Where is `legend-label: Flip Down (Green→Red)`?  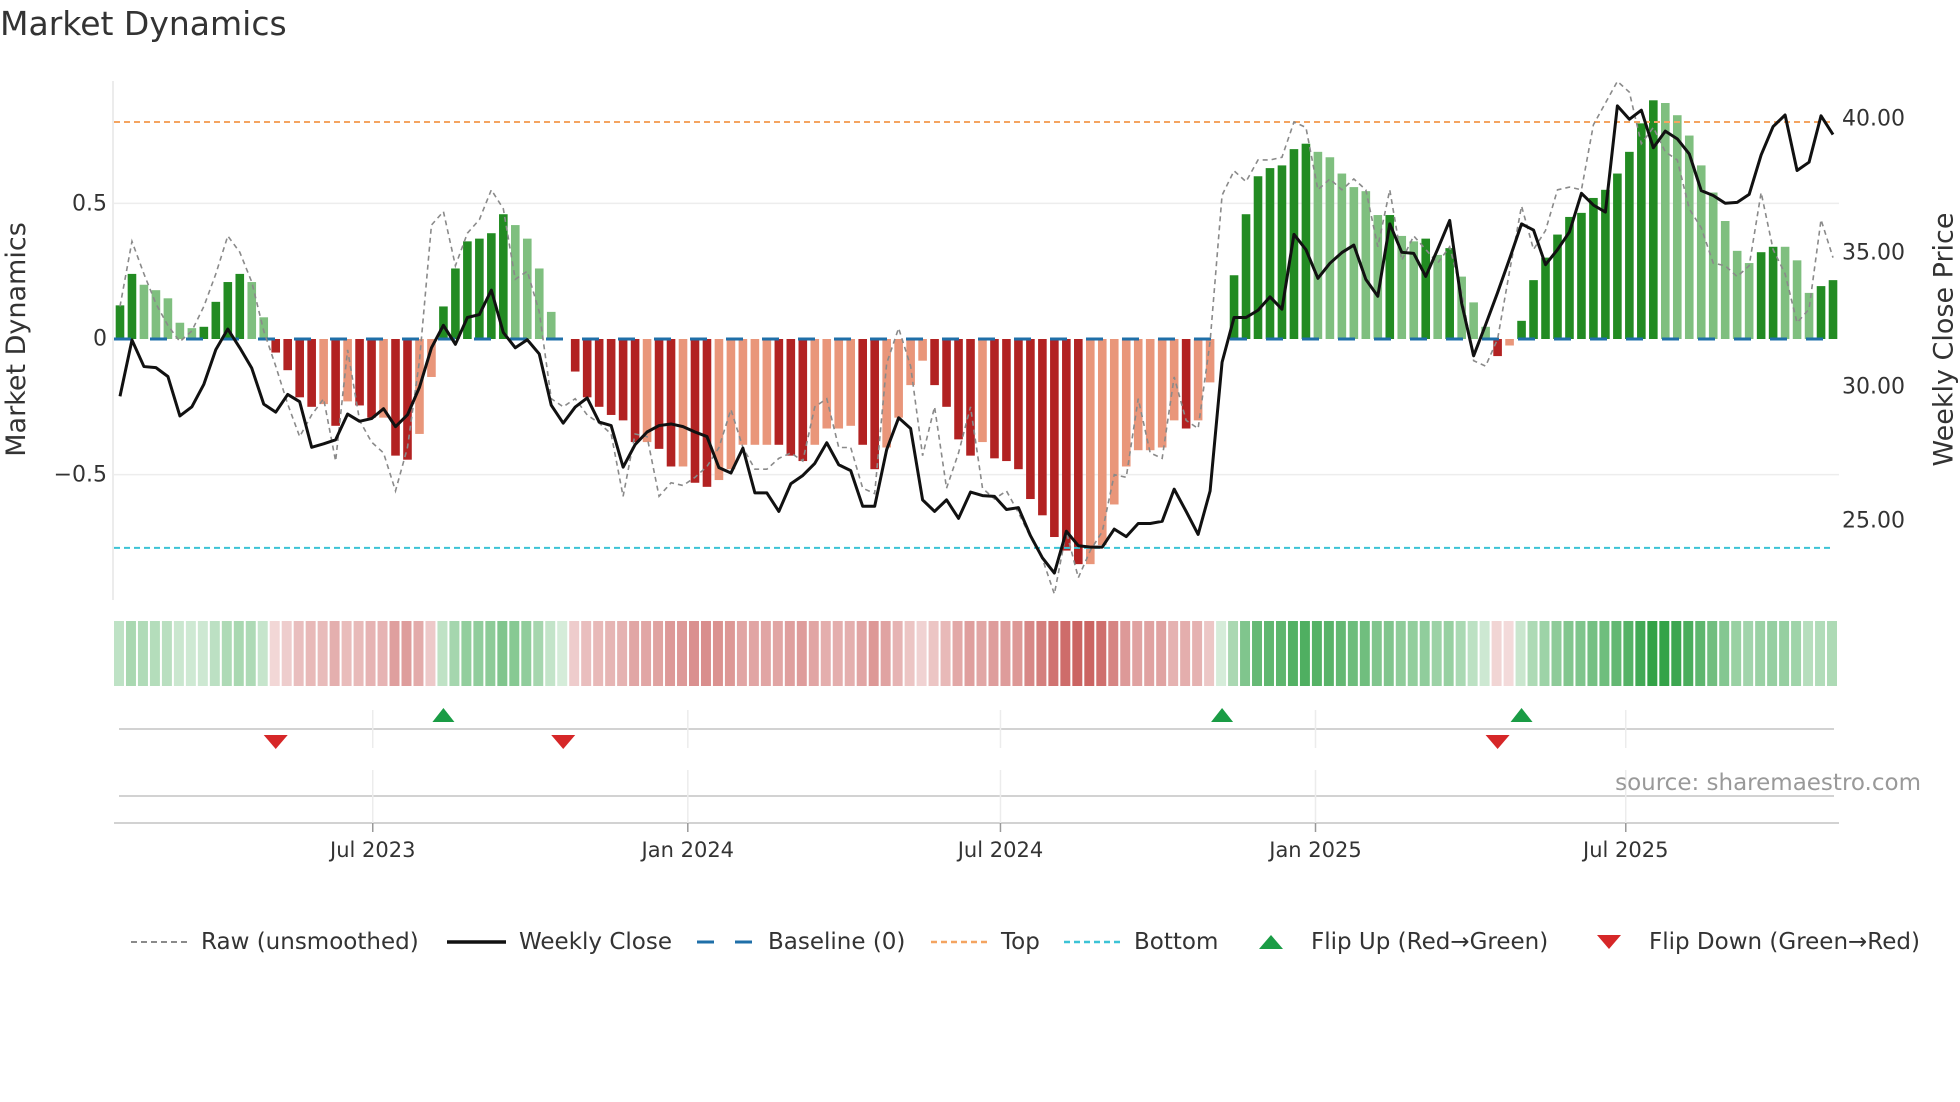
legend-label: Flip Down (Green→Red) is located at coordinates (1784, 942).